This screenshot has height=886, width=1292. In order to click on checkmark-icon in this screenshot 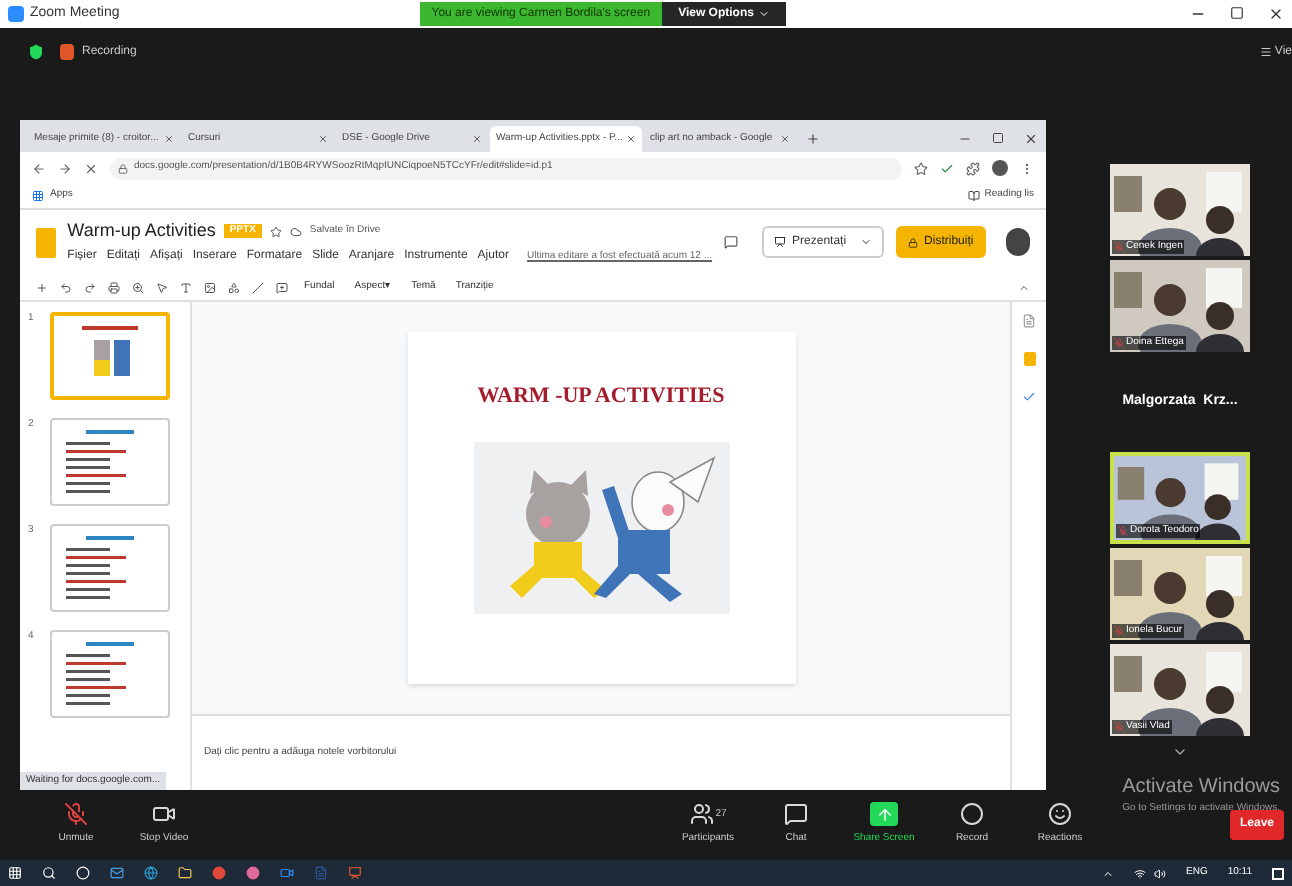, I will do `click(947, 168)`.